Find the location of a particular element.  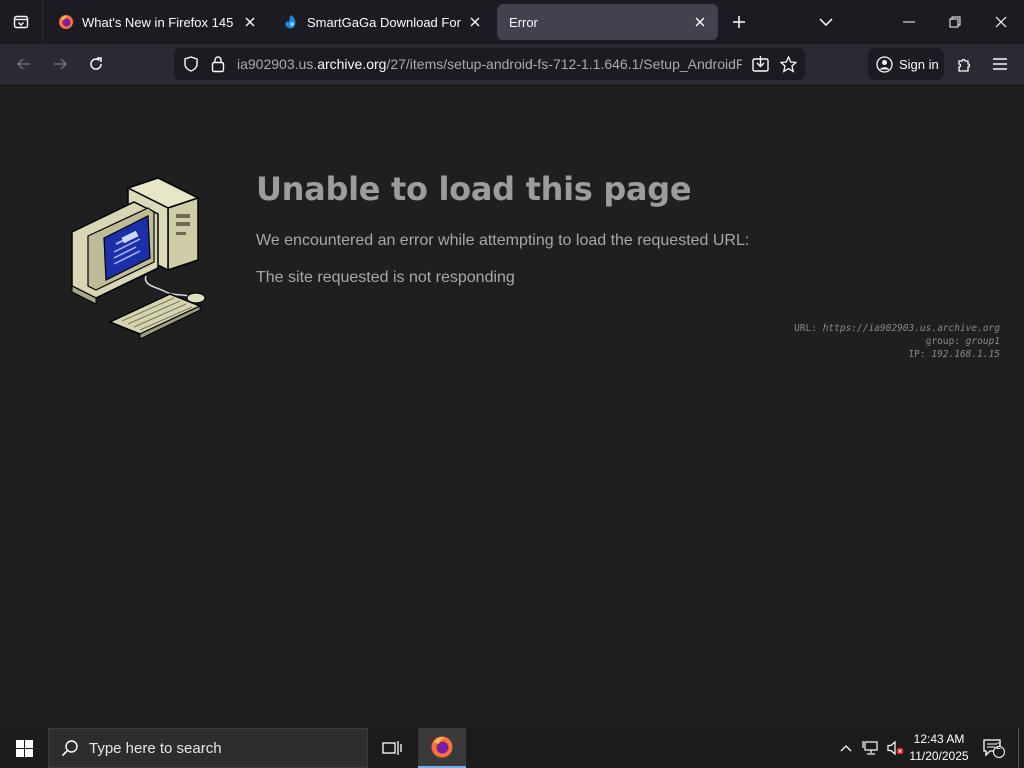

new-tab-button is located at coordinates (739, 22).